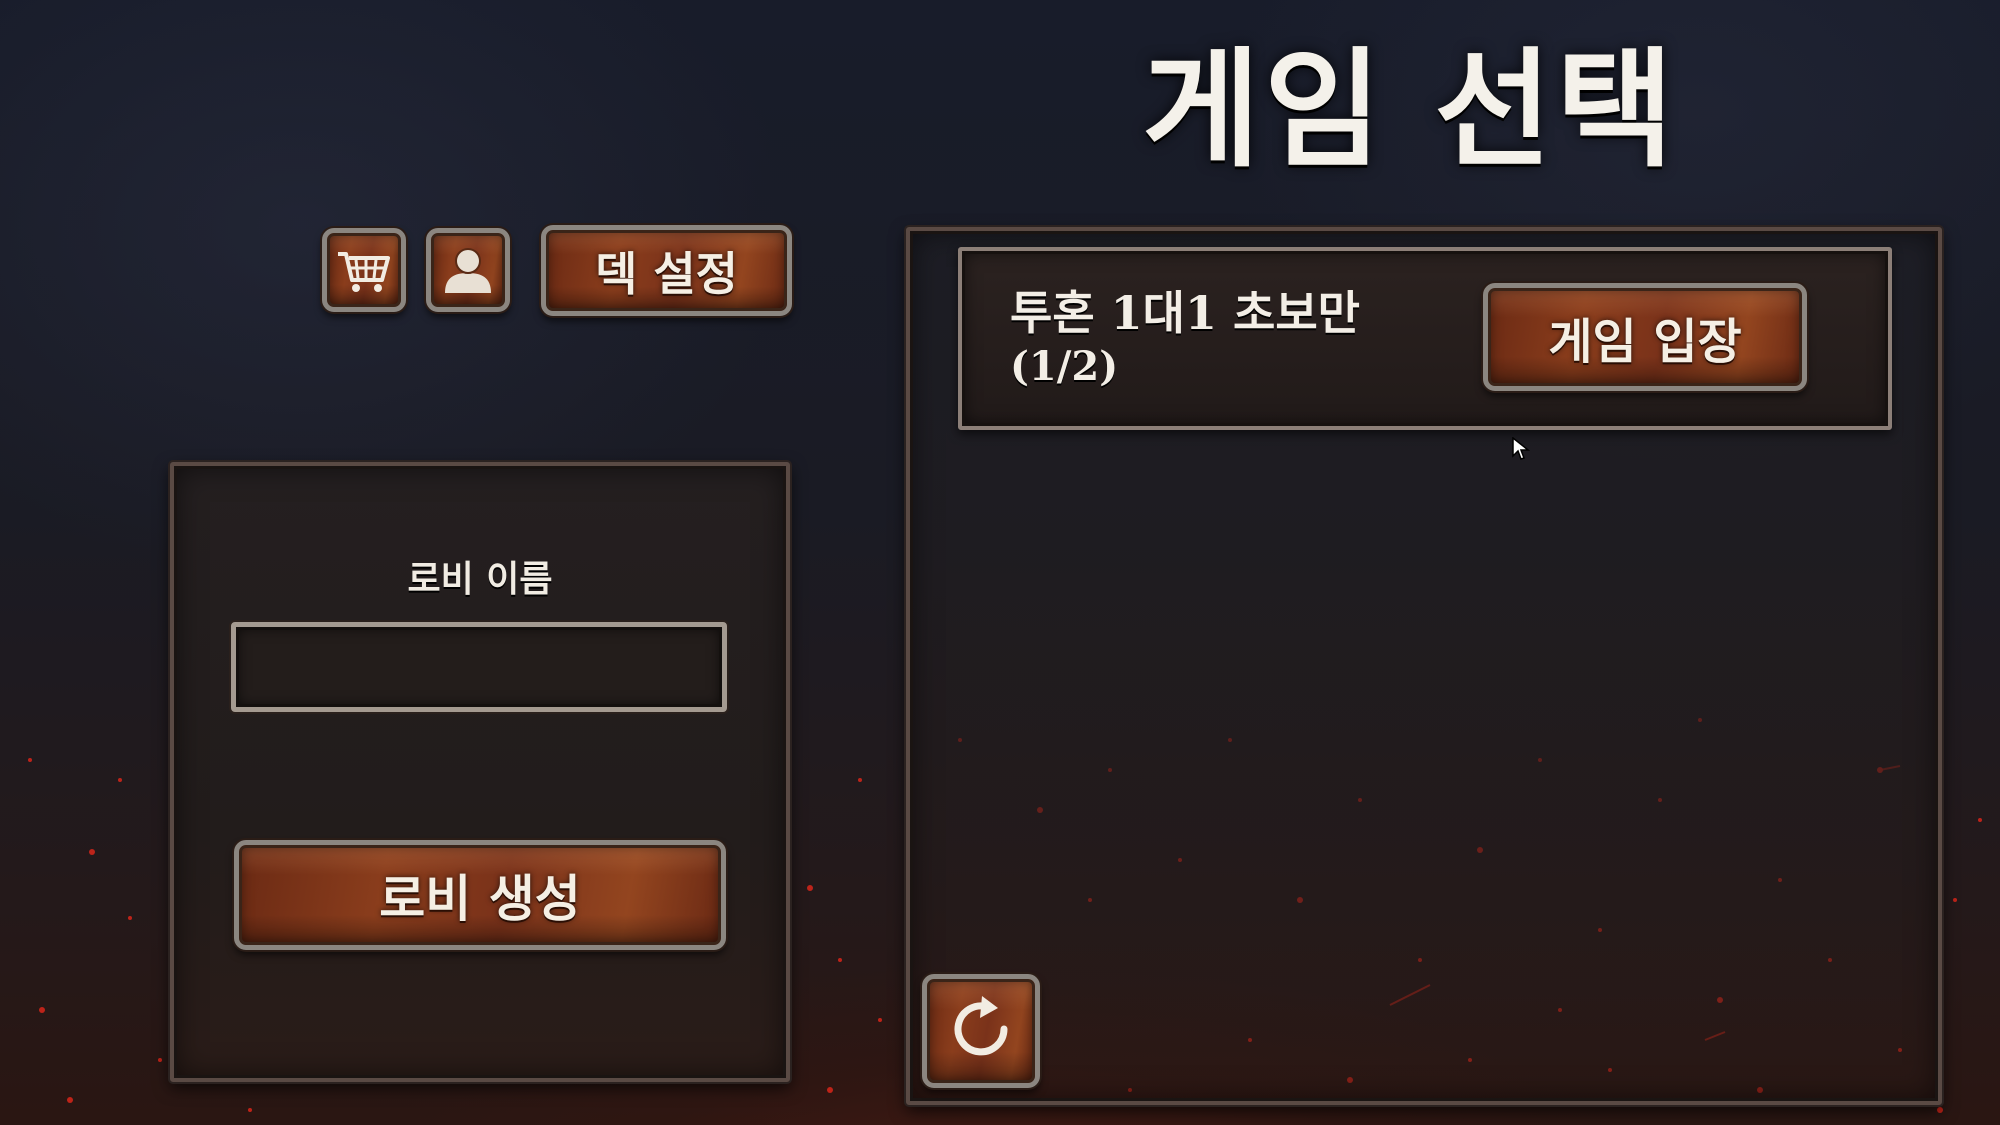 This screenshot has height=1125, width=2000. I want to click on player-count: (1/2), so click(1064, 366).